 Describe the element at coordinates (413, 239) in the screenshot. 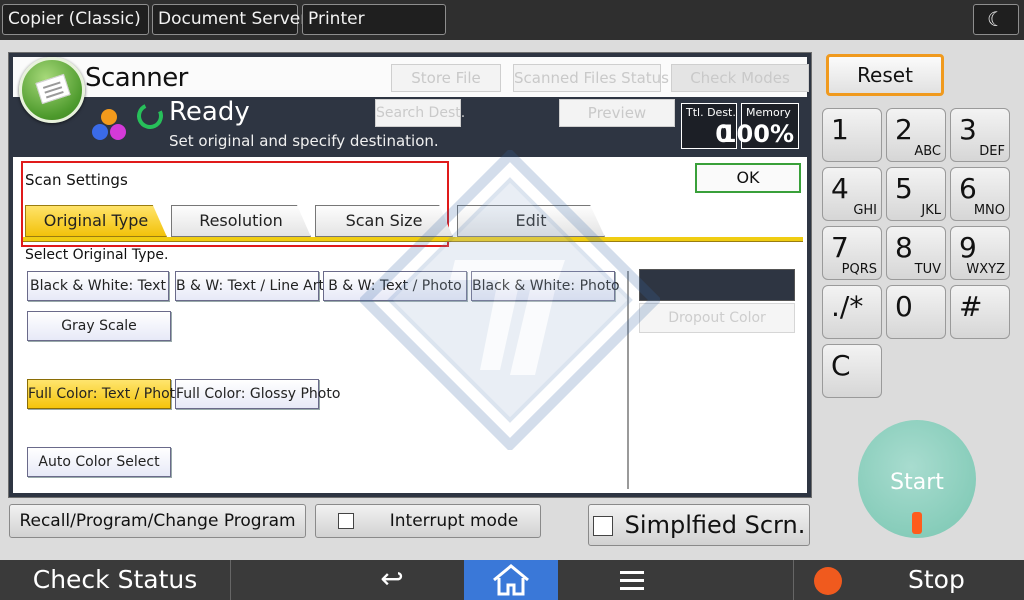

I see `tab-underline` at that location.